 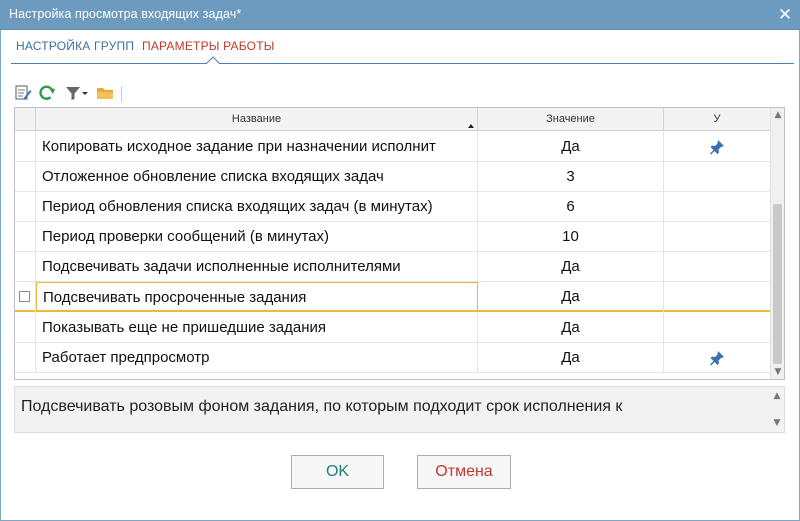 What do you see at coordinates (785, 15) in the screenshot?
I see `close-button: ✕` at bounding box center [785, 15].